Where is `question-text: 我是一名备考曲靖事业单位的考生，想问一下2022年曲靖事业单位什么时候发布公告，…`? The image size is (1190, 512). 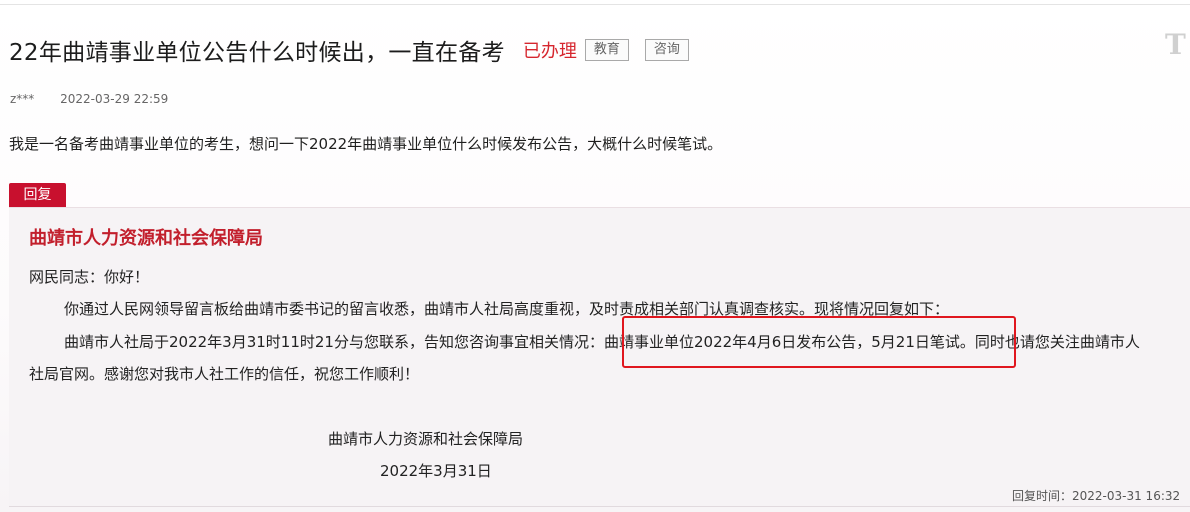 question-text: 我是一名备考曲靖事业单位的考生，想问一下2022年曲靖事业单位什么时候发布公告，… is located at coordinates (366, 144).